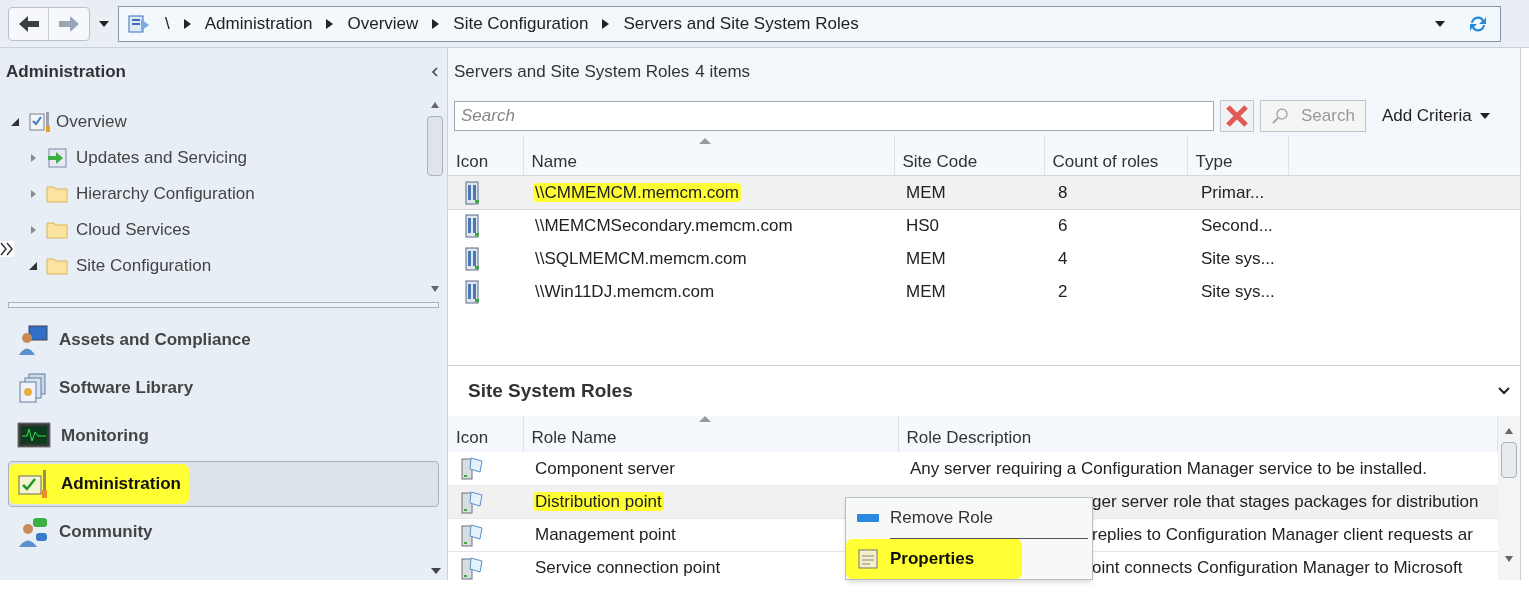 This screenshot has height=595, width=1529. Describe the element at coordinates (223, 388) in the screenshot. I see `workspace-item: Software Library` at that location.